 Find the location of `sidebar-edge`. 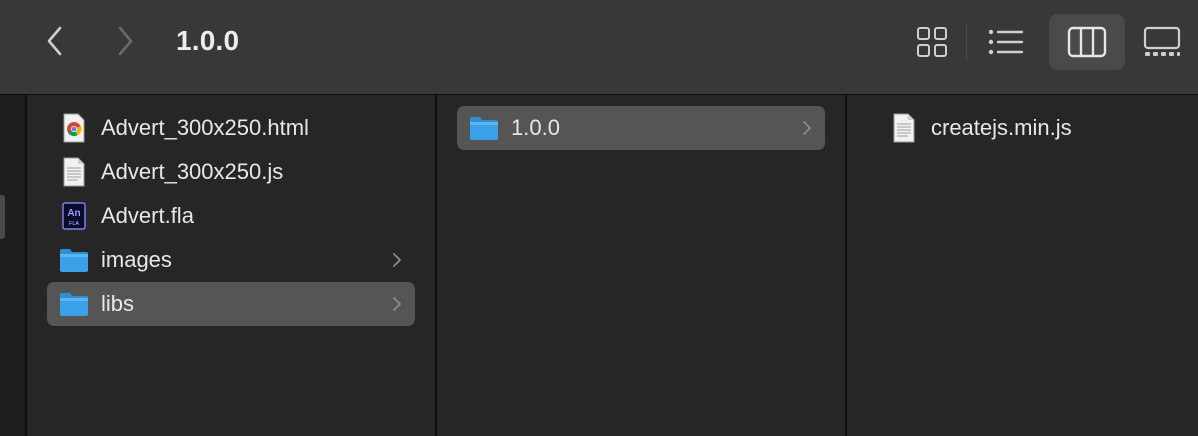

sidebar-edge is located at coordinates (13, 265).